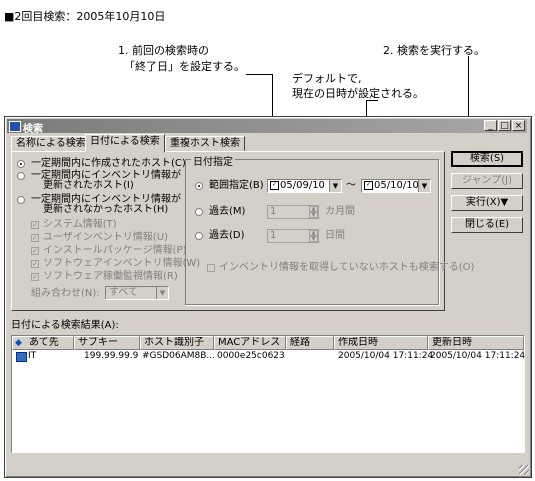 The width and height of the screenshot is (535, 481). Describe the element at coordinates (372, 100) in the screenshot. I see `callout-line-3a` at that location.